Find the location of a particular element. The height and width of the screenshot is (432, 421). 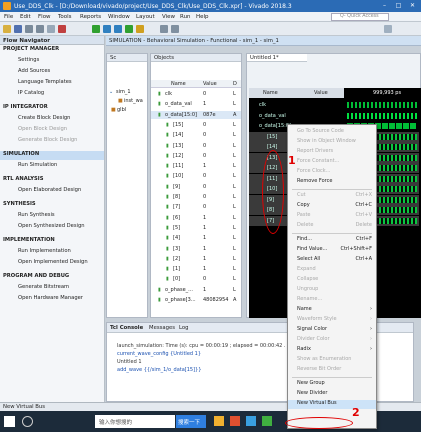

taskbar-search-icon is located at coordinates (27, 421).